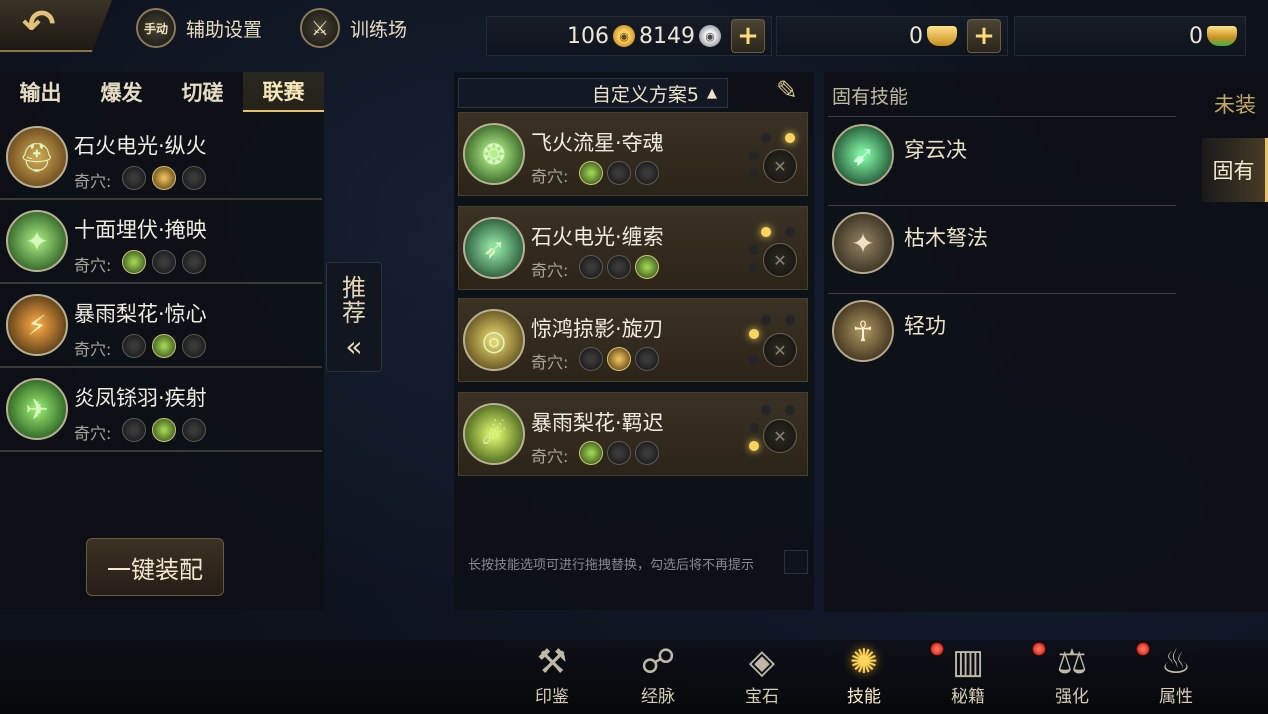 This screenshot has width=1268, height=714. What do you see at coordinates (156, 28) in the screenshot?
I see `manual-mode-badge: 手动` at bounding box center [156, 28].